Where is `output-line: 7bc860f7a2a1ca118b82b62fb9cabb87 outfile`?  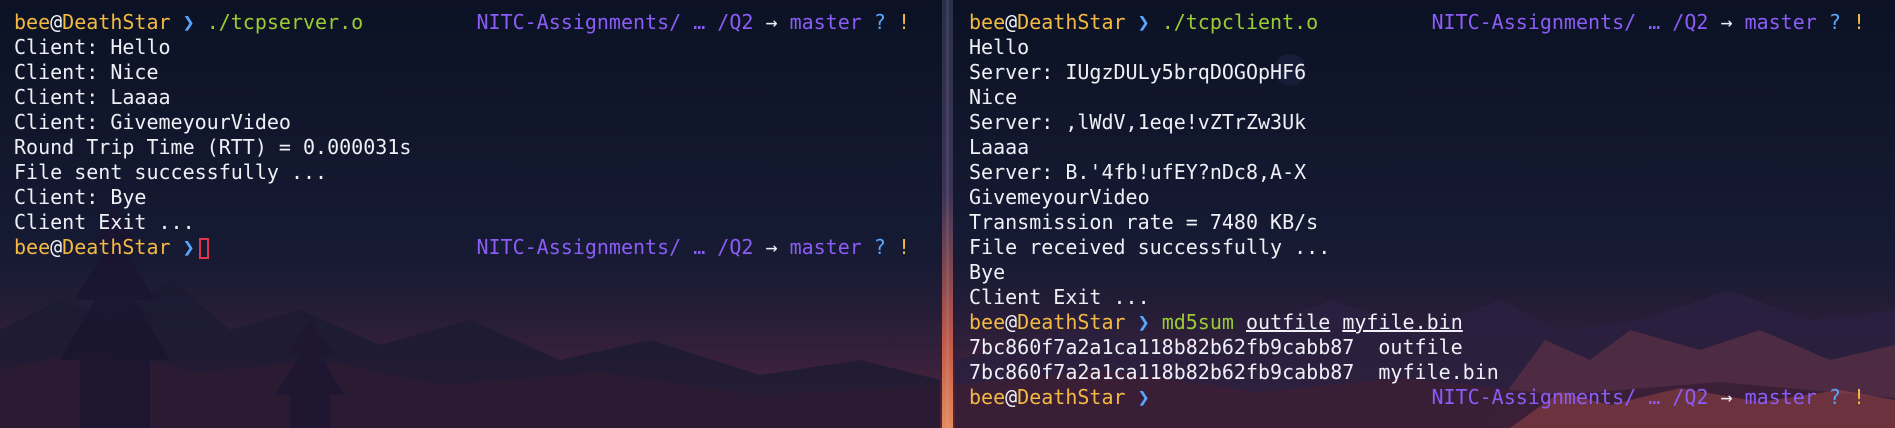 output-line: 7bc860f7a2a1ca118b82b62fb9cabb87 outfile is located at coordinates (1216, 347).